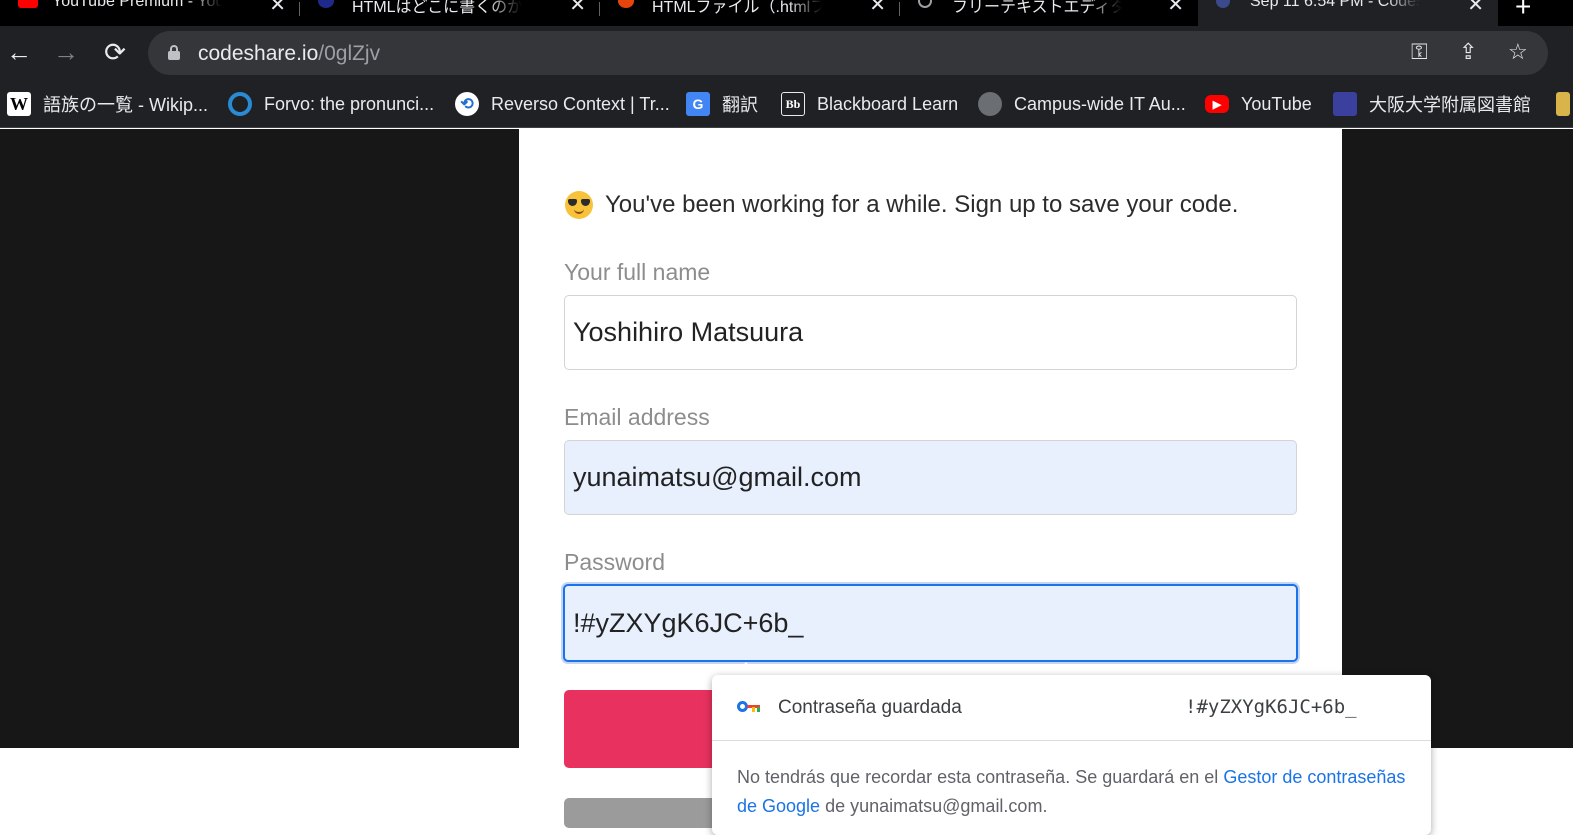 Image resolution: width=1573 pixels, height=835 pixels. I want to click on key-icon: ⚿, so click(1419, 52).